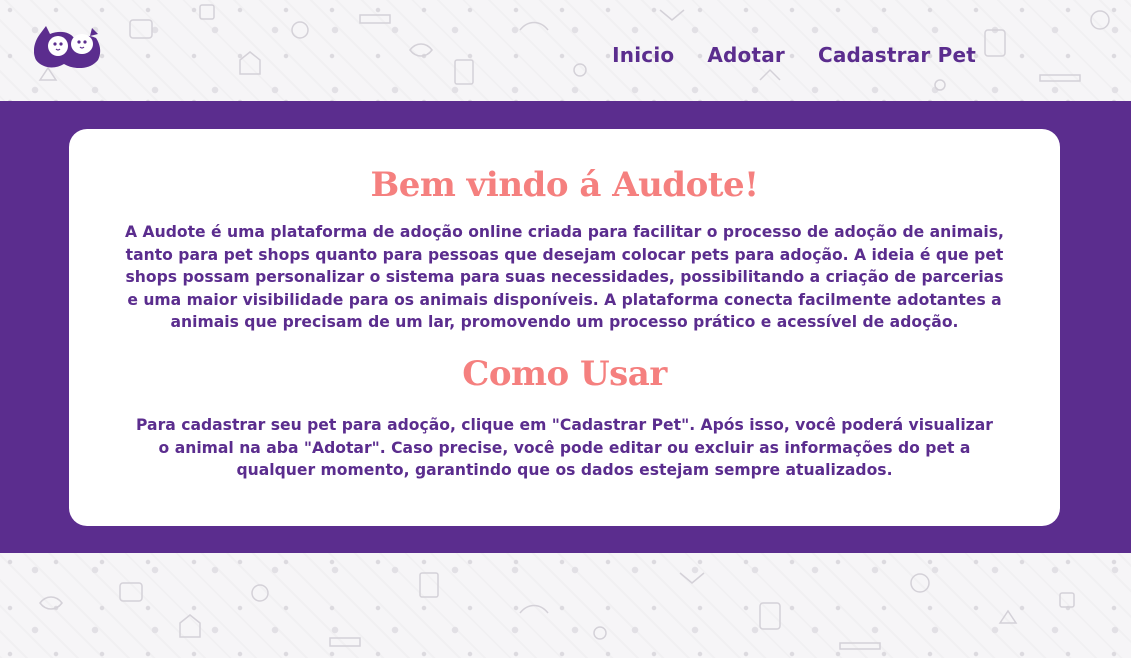  I want to click on nav-link-cadastrar-pet: Cadastrar Pet, so click(897, 55).